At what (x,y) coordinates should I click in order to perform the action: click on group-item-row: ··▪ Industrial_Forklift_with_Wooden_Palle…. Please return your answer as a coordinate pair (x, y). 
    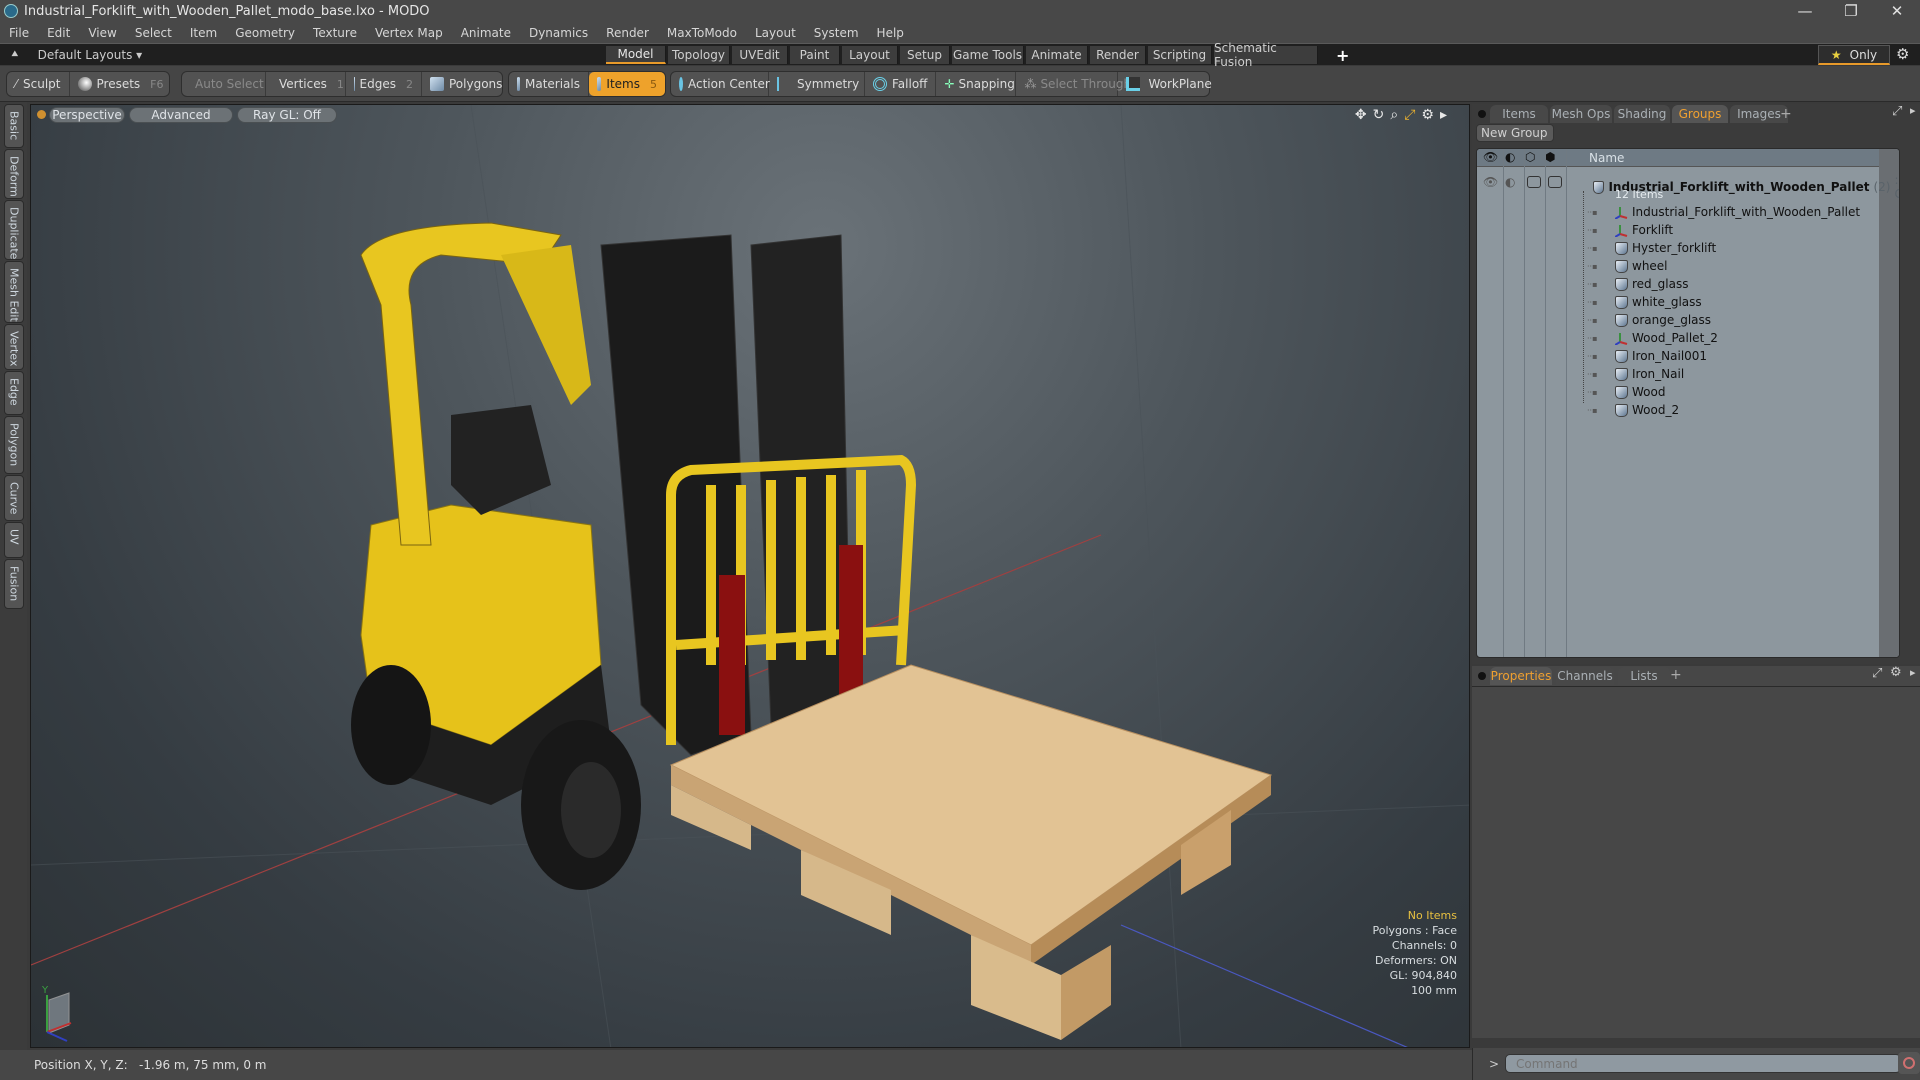
    Looking at the image, I should click on (1688, 212).